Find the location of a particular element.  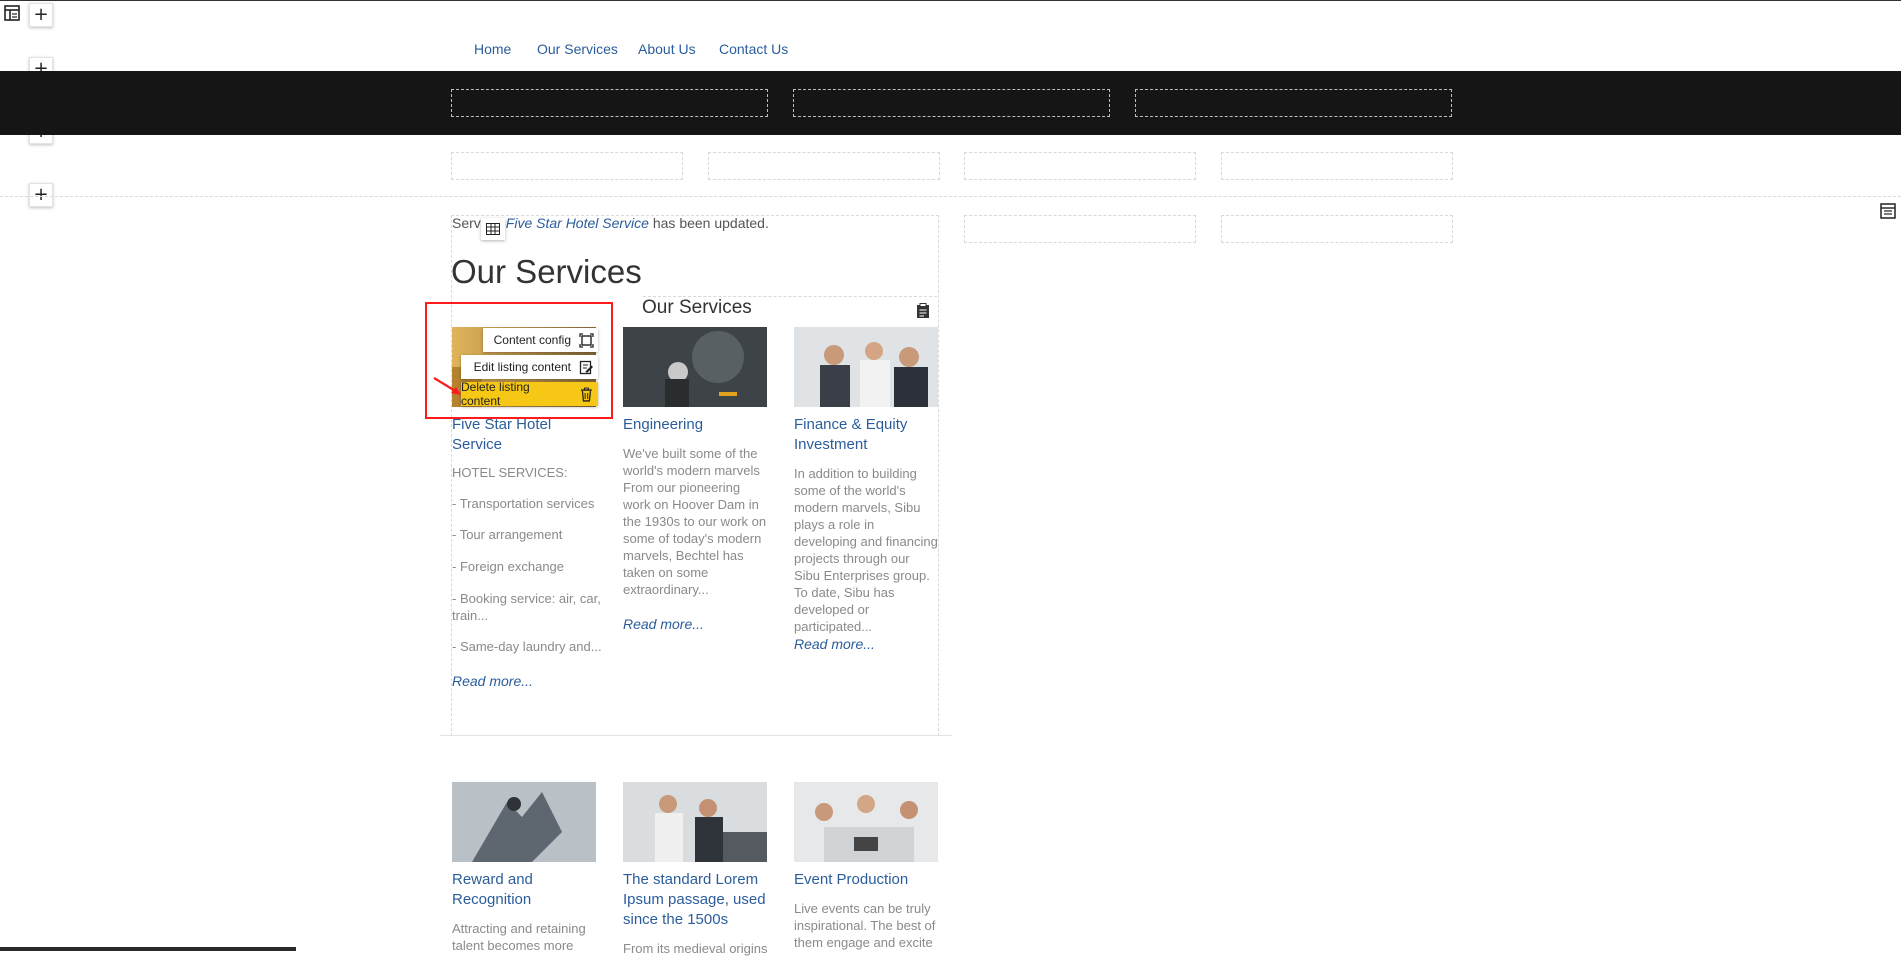

service-title: Event Production is located at coordinates (869, 880).